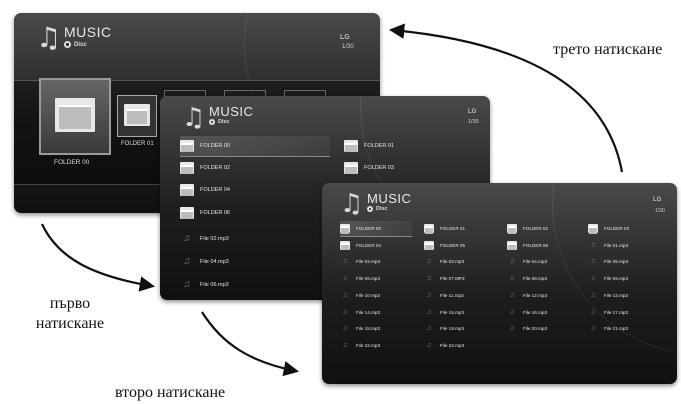 This screenshot has height=404, width=681. I want to click on item-label: File 14.mp3, so click(368, 312).